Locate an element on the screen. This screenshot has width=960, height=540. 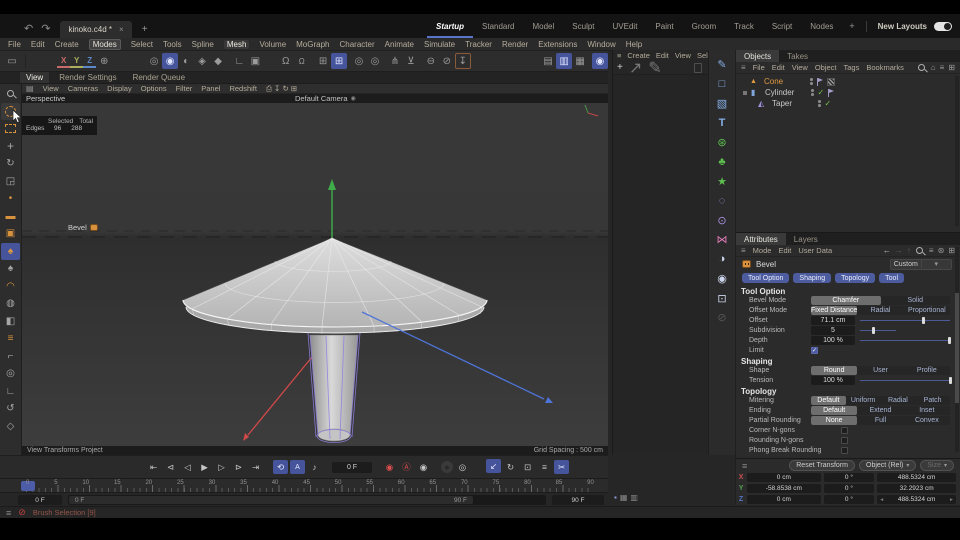
close-tab-icon: × is located at coordinates (121, 29).